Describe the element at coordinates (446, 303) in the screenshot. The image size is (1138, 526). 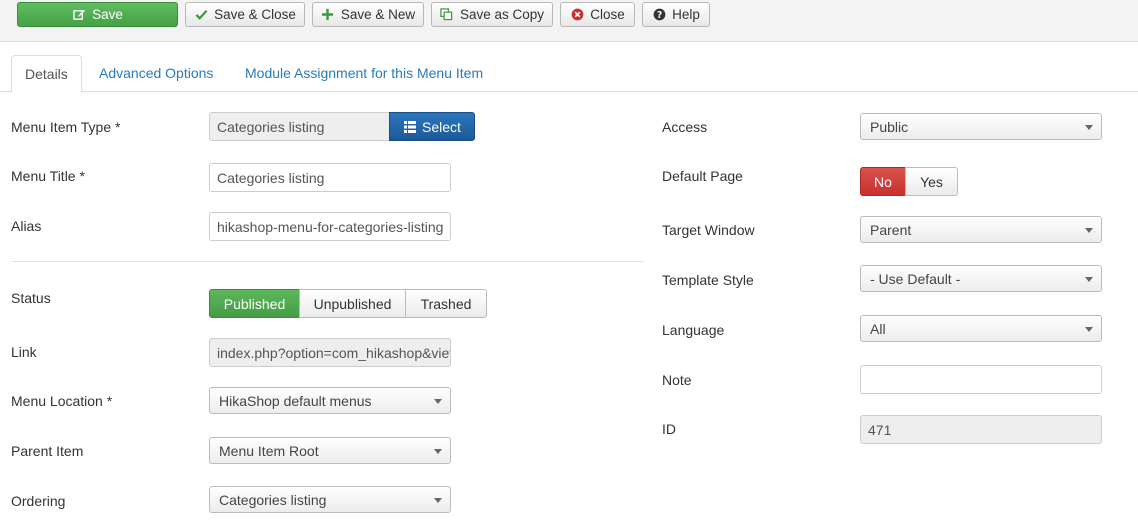
I see `status-trashed-button: Trashed` at that location.